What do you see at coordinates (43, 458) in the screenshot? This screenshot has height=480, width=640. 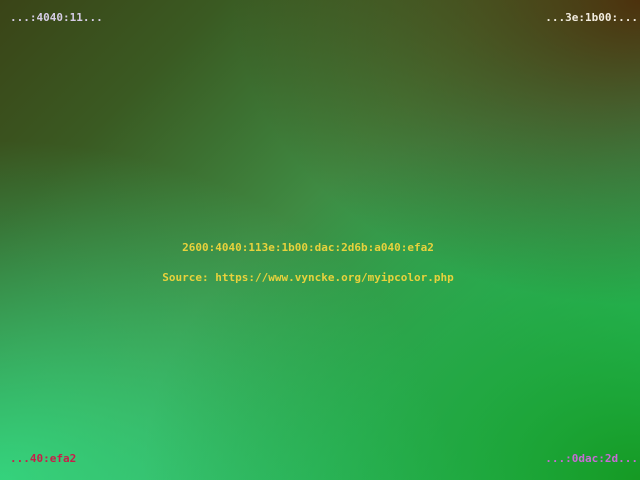 I see `bottom-left-address-fragment: ...40:efa2` at bounding box center [43, 458].